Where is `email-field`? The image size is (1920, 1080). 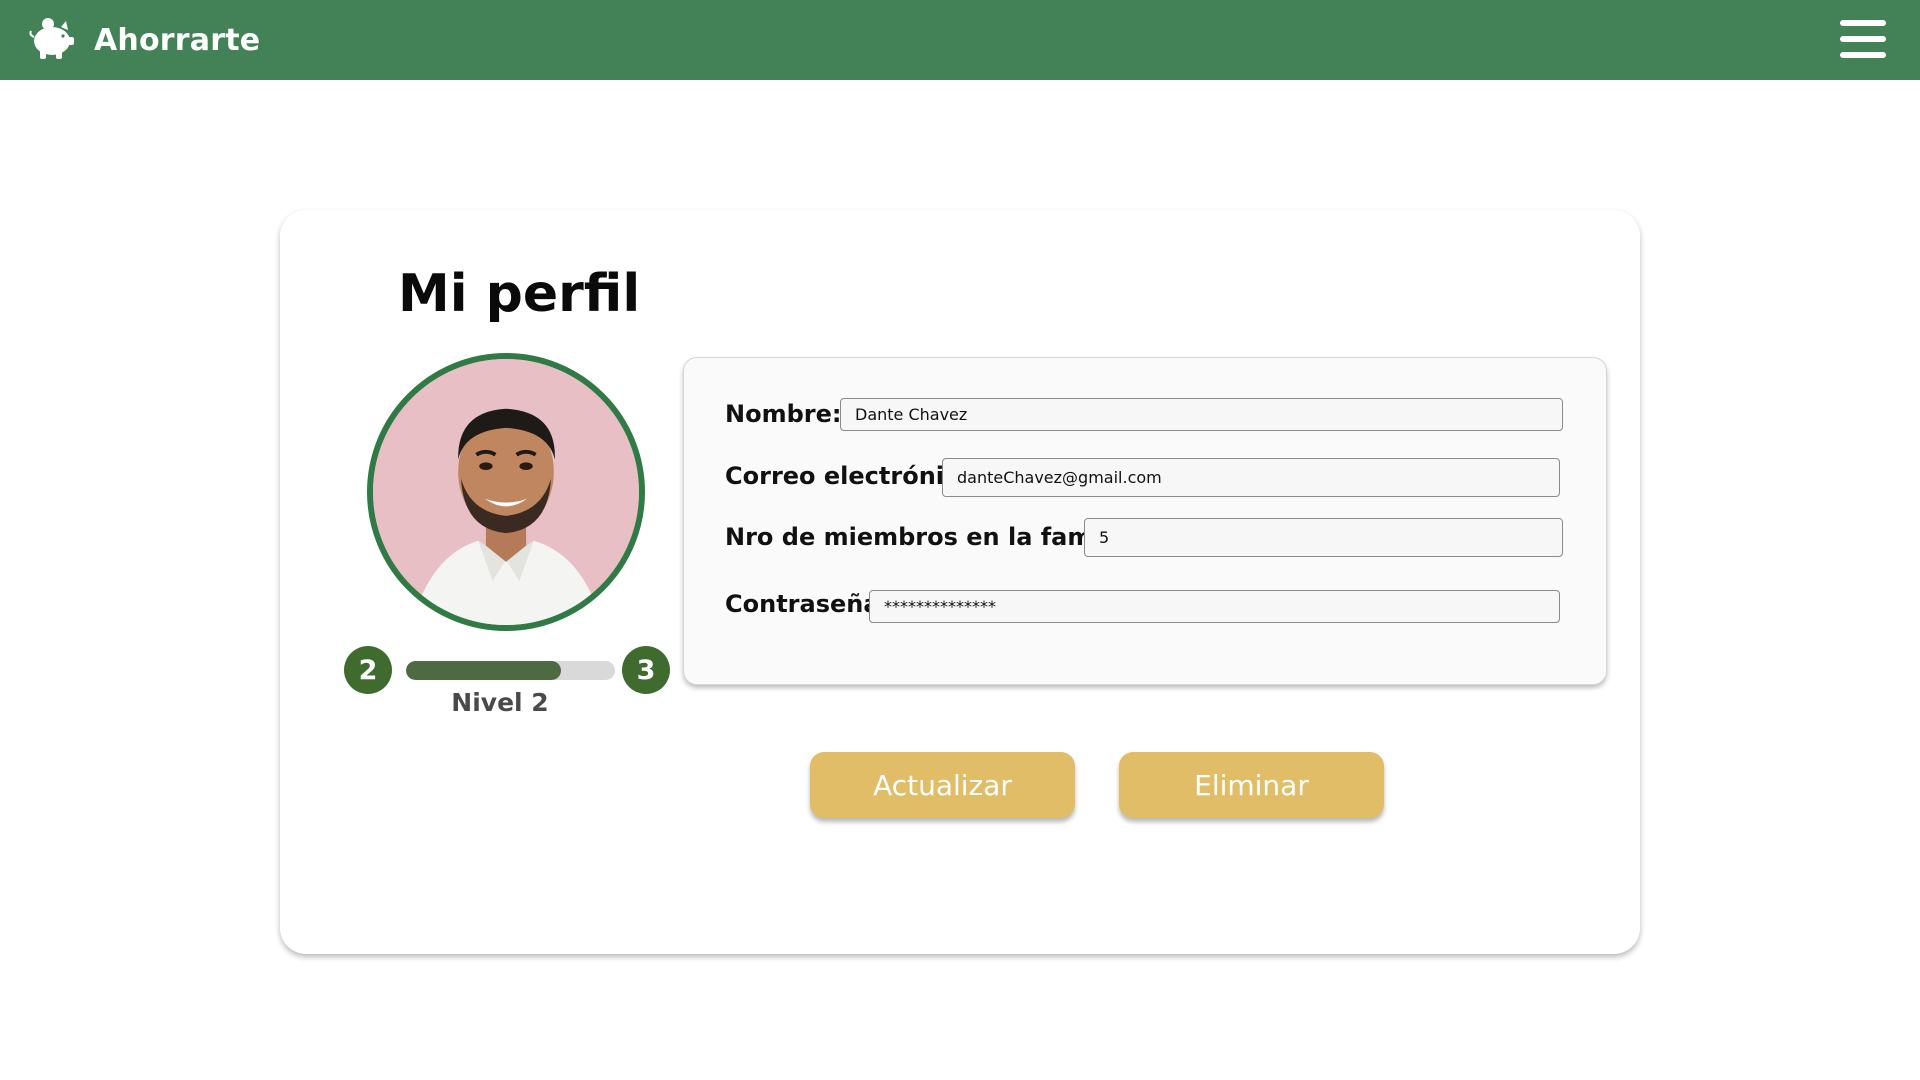
email-field is located at coordinates (1251, 477).